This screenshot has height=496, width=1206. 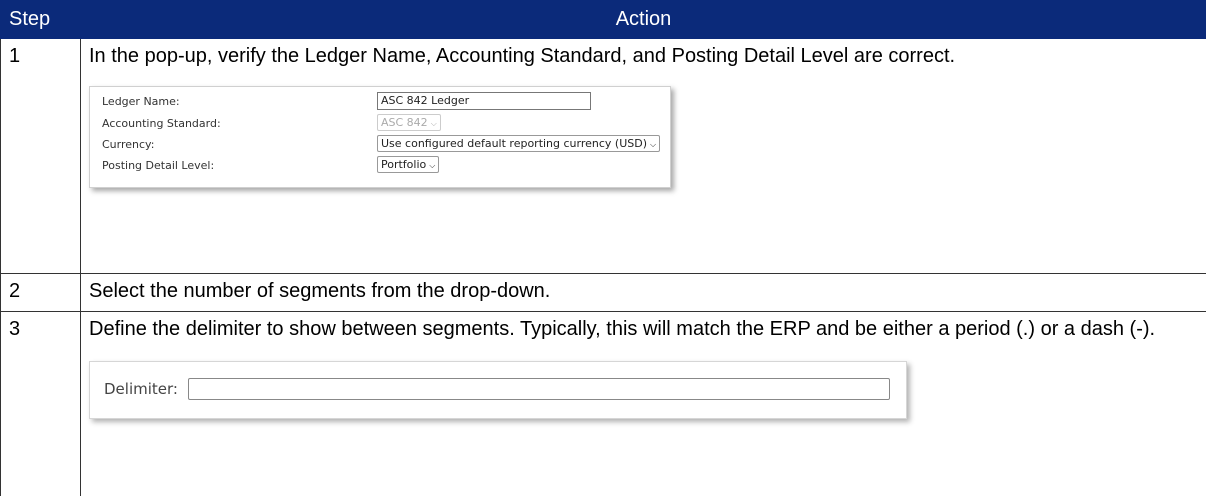 I want to click on ledger-name-row: Ledger Name: ASC 842 Ledger, so click(x=382, y=101).